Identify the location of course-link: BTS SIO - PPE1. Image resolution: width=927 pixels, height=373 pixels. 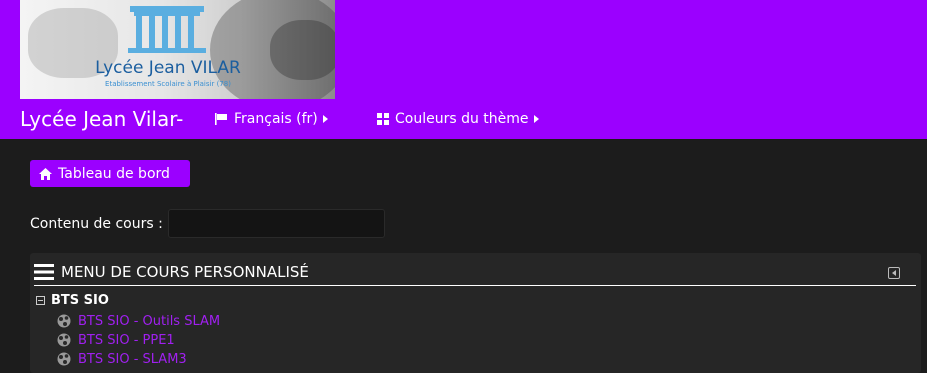
(115, 340).